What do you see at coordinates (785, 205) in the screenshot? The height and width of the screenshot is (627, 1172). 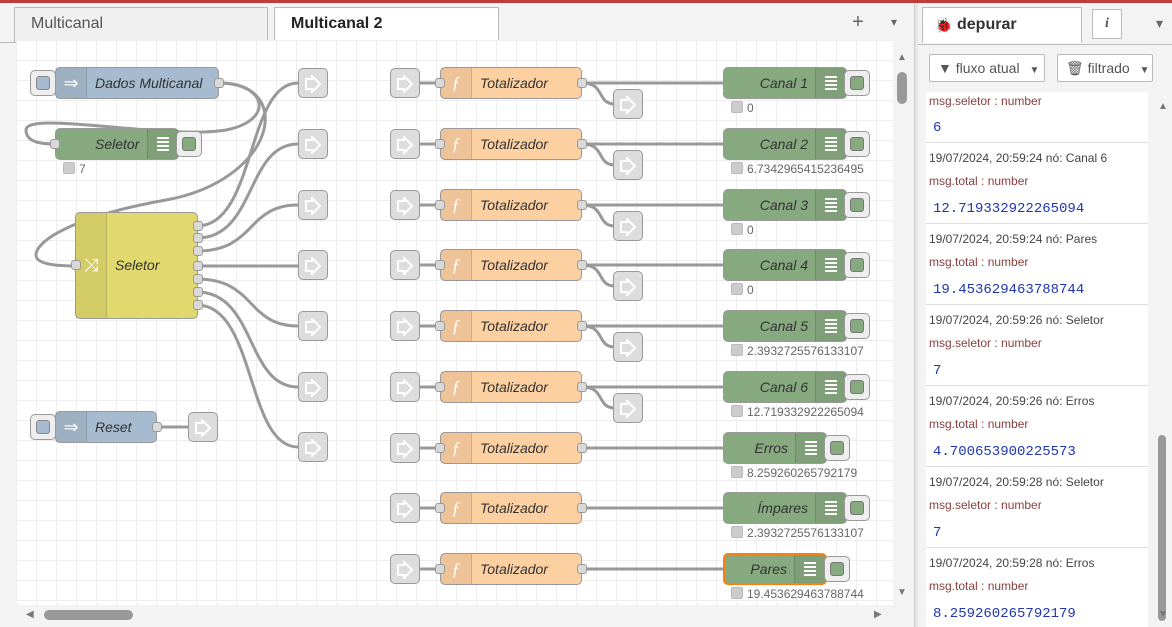 I see `debug-node-canal-3: Canal 3` at bounding box center [785, 205].